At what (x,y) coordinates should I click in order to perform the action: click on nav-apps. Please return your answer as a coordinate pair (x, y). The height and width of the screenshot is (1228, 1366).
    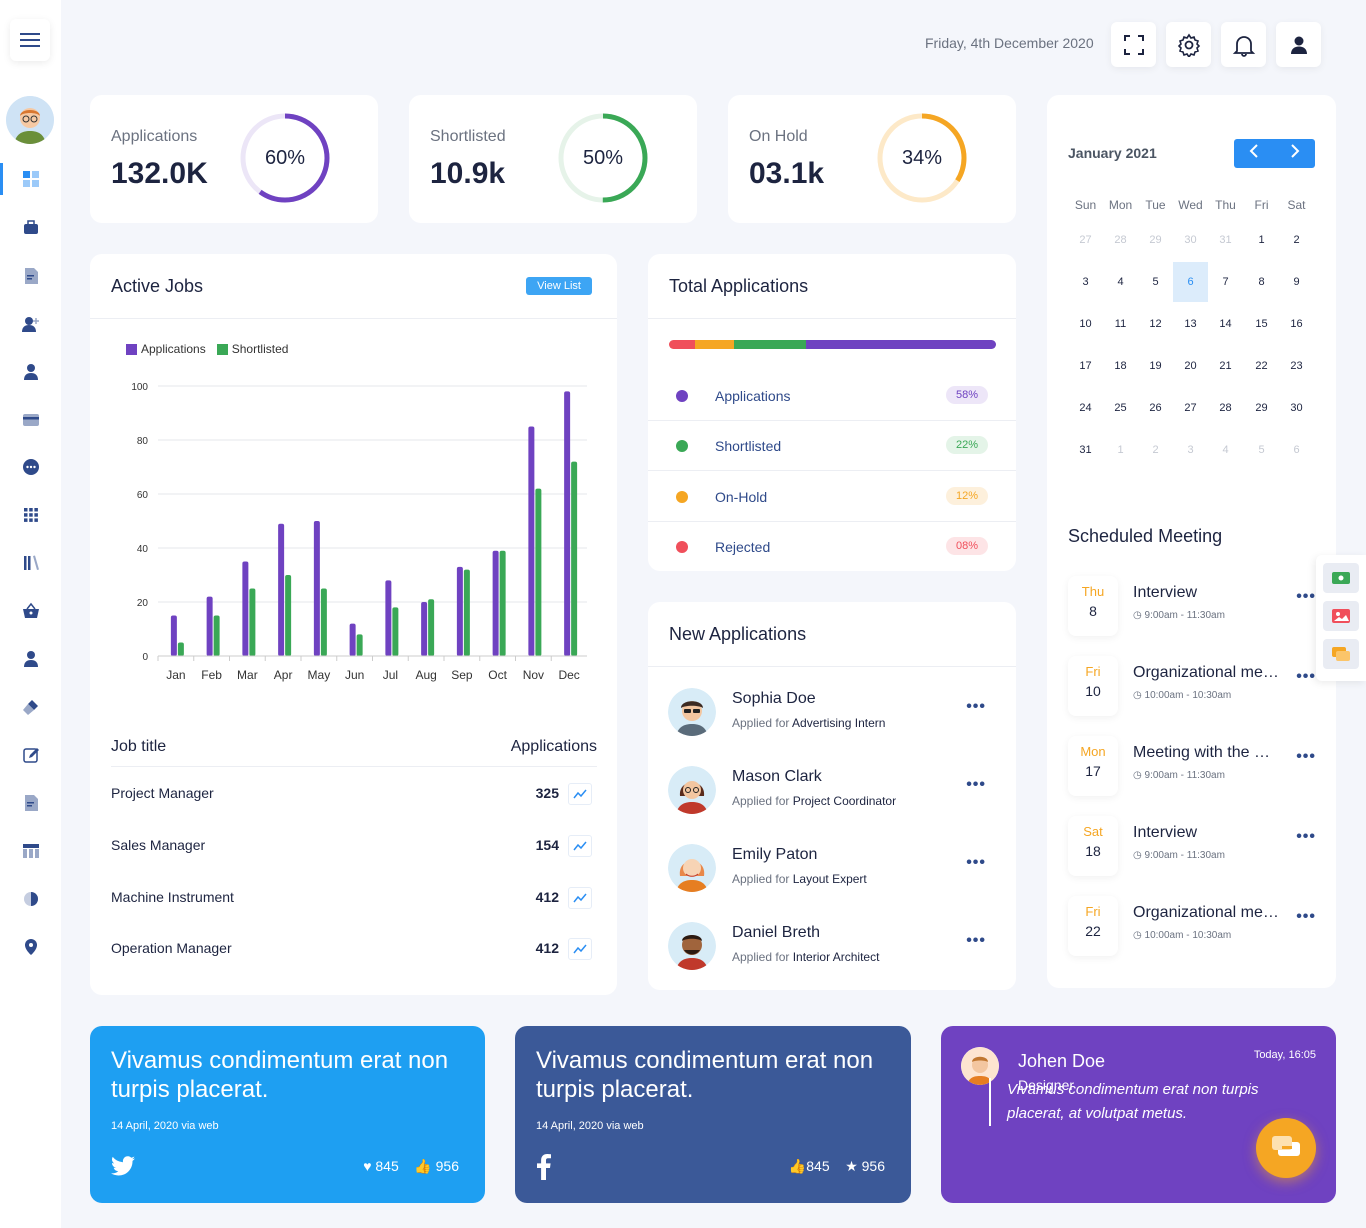
    Looking at the image, I should click on (30, 515).